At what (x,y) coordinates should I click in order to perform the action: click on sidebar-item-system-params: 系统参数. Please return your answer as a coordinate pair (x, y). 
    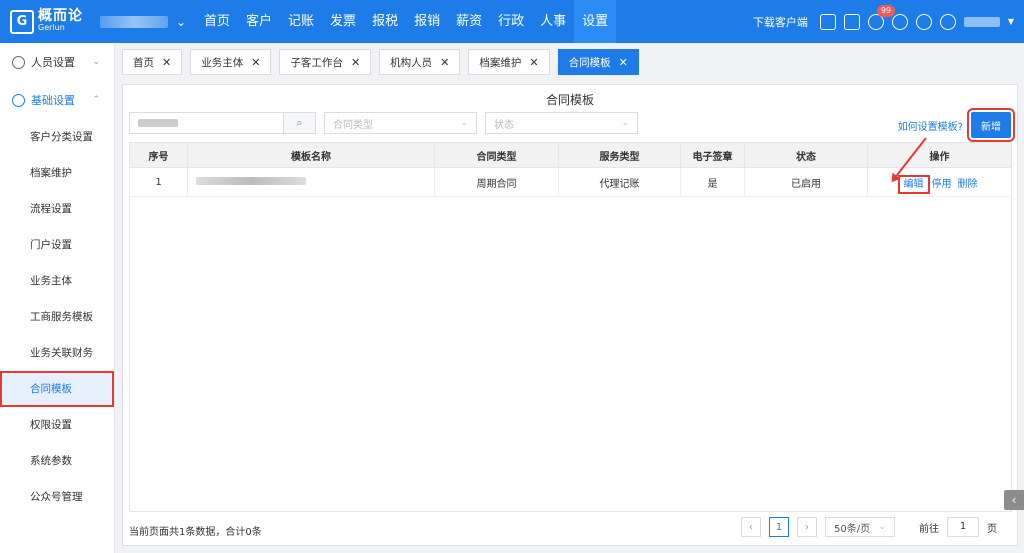
    Looking at the image, I should click on (57, 461).